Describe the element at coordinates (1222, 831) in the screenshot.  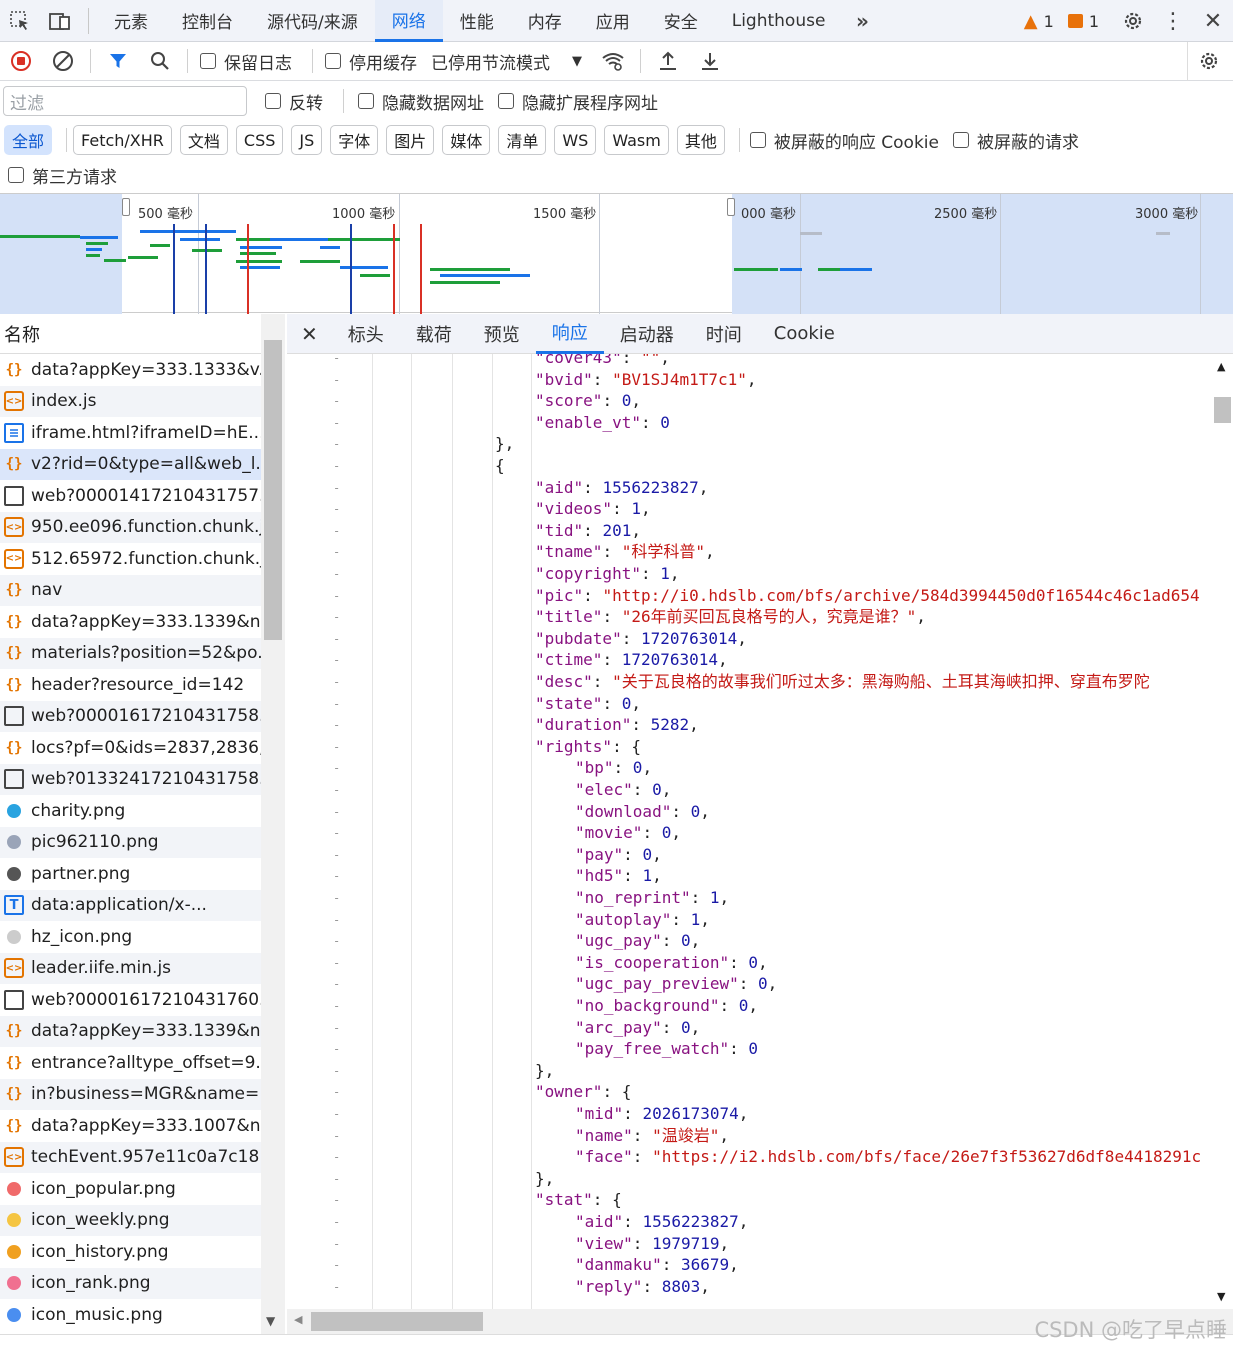
I see `response-scrollbar: ▲ ▼` at that location.